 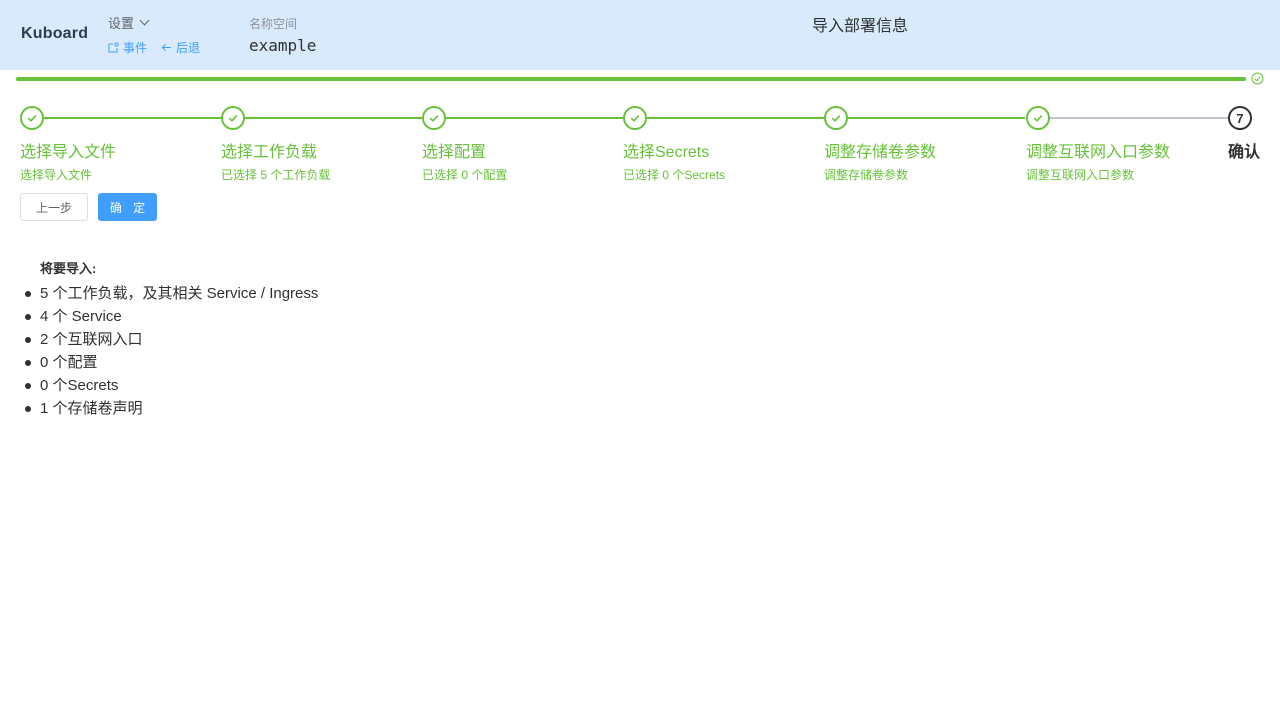 What do you see at coordinates (880, 152) in the screenshot?
I see `step-title: 调整存储卷参数` at bounding box center [880, 152].